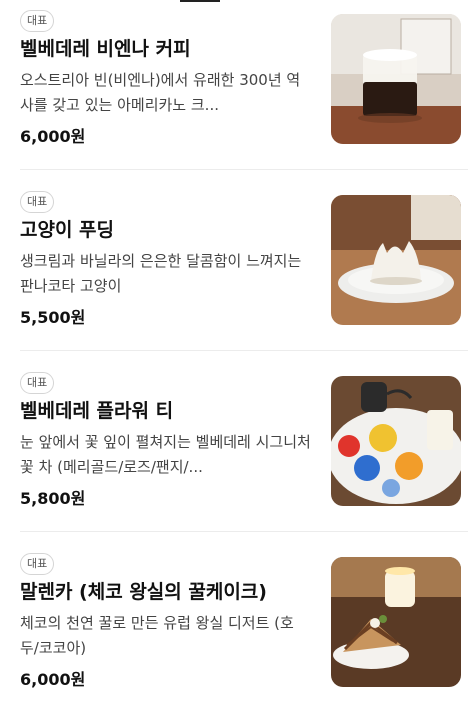 The image size is (468, 713). Describe the element at coordinates (105, 49) in the screenshot. I see `menu-item-name: 벨베데레 비엔나 커피` at that location.